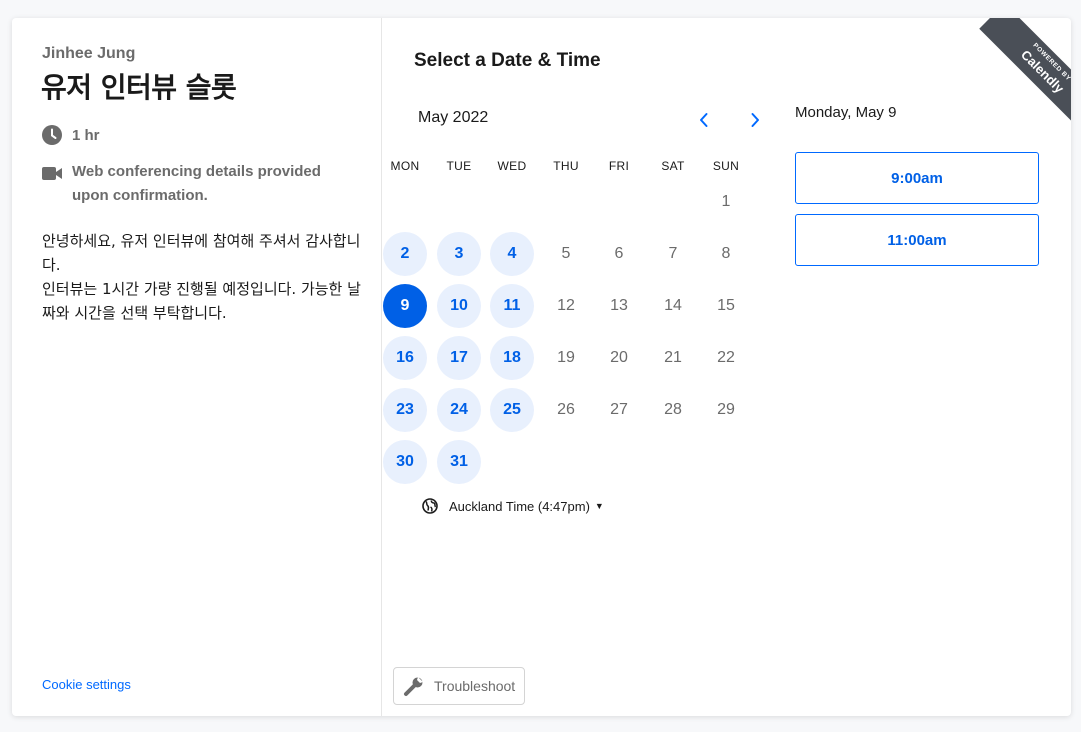 The height and width of the screenshot is (732, 1081). Describe the element at coordinates (917, 240) in the screenshot. I see `time-slot-button: 11:00am` at that location.